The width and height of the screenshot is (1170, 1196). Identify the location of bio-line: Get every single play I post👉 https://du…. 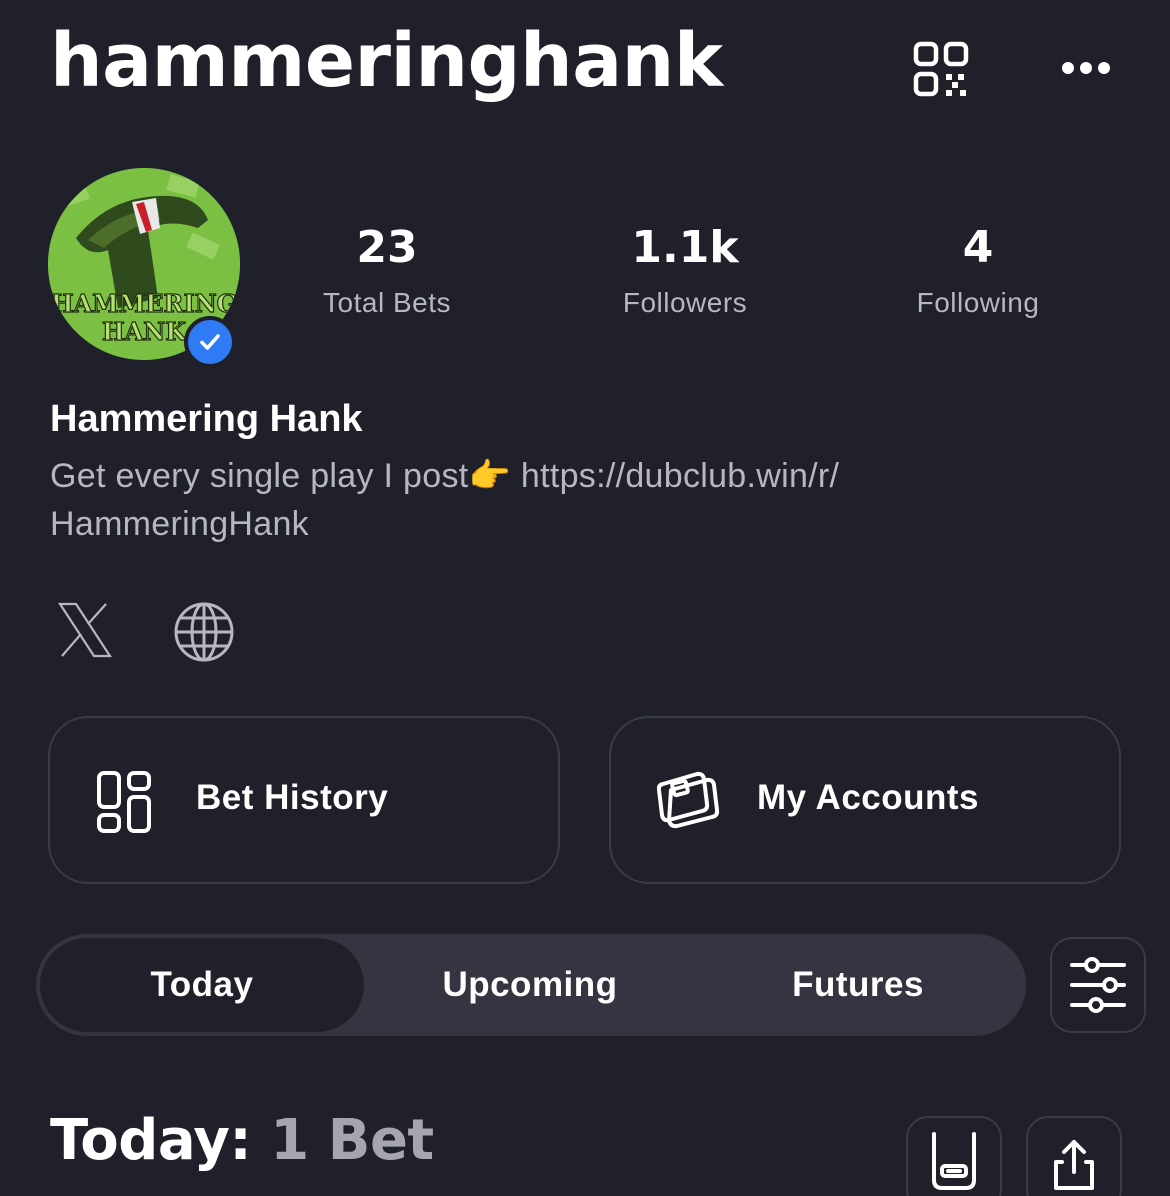
(550, 476).